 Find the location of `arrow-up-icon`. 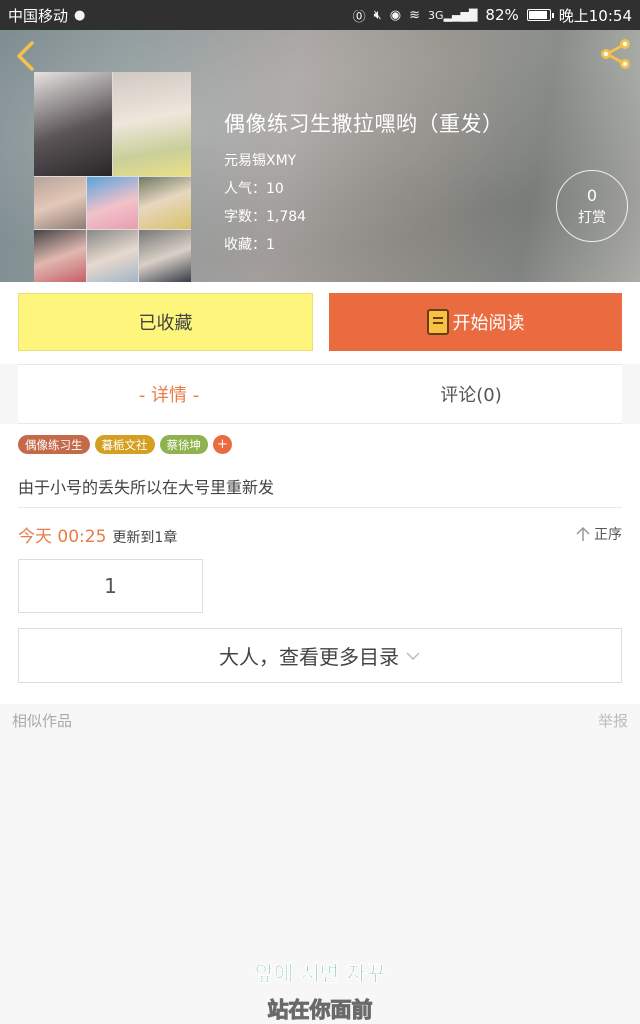

arrow-up-icon is located at coordinates (583, 533).